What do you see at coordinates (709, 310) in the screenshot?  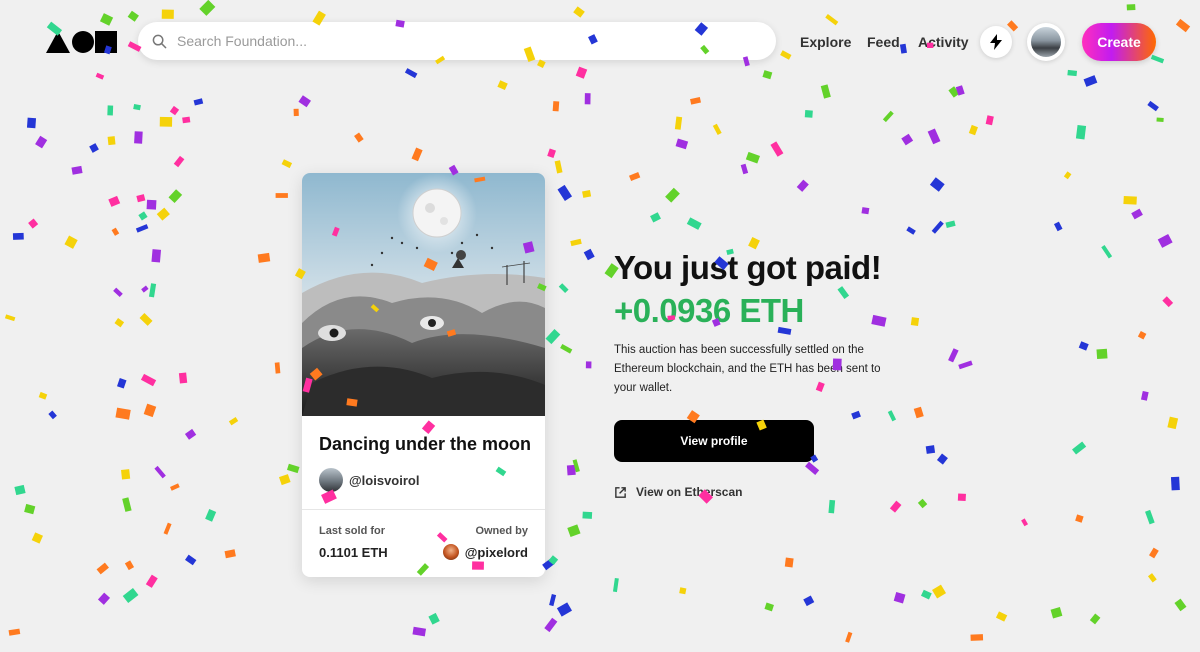 I see `payout-amount: +0.0936 ETH` at bounding box center [709, 310].